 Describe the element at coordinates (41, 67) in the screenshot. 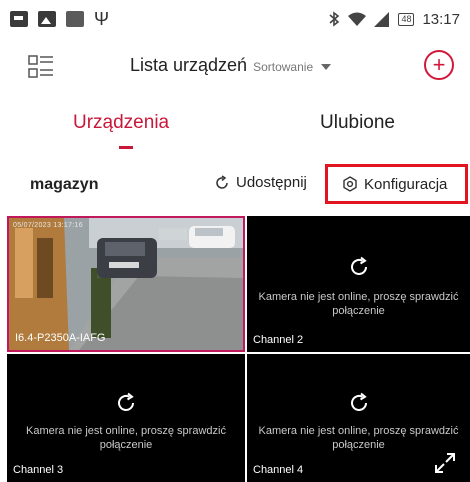

I see `device-list-icon` at that location.